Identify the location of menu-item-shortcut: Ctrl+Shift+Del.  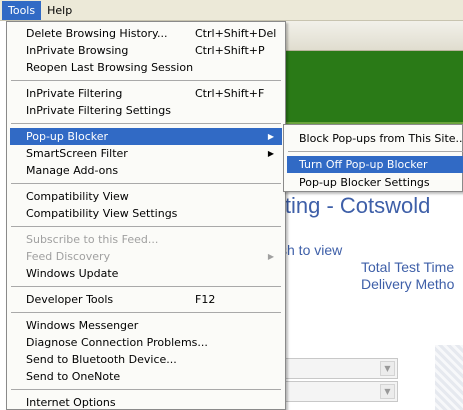
(236, 33).